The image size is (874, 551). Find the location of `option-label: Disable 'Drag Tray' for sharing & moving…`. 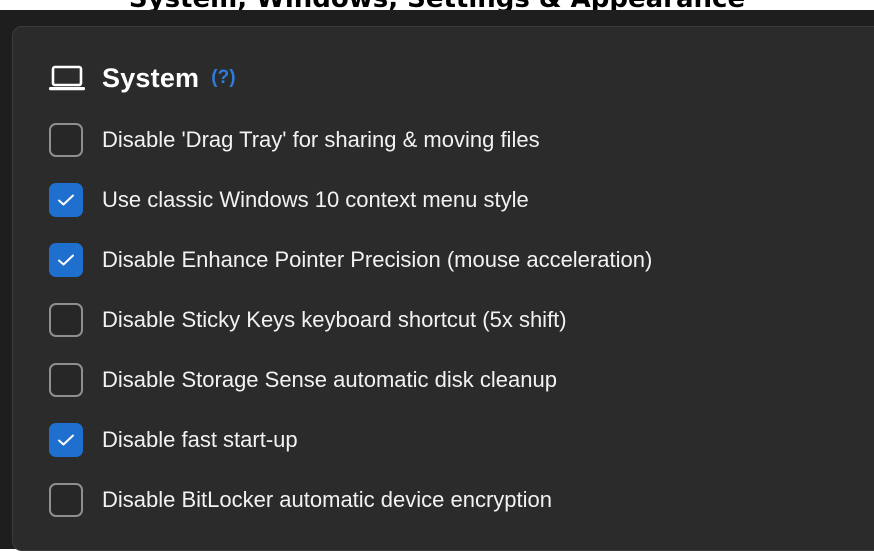

option-label: Disable 'Drag Tray' for sharing & moving… is located at coordinates (321, 139).